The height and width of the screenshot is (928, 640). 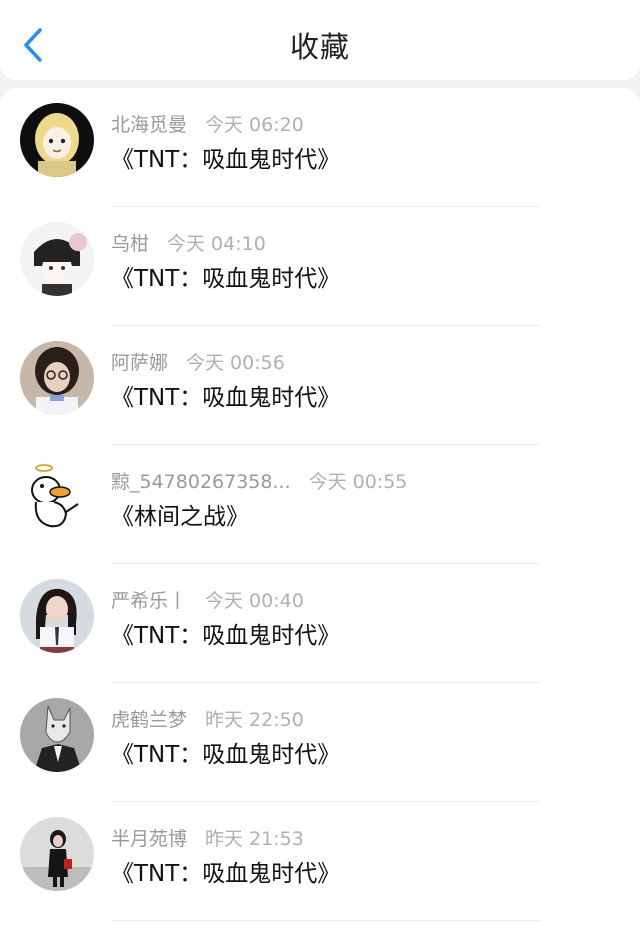 I want to click on wolf-suit-avatar-icon, so click(x=57, y=735).